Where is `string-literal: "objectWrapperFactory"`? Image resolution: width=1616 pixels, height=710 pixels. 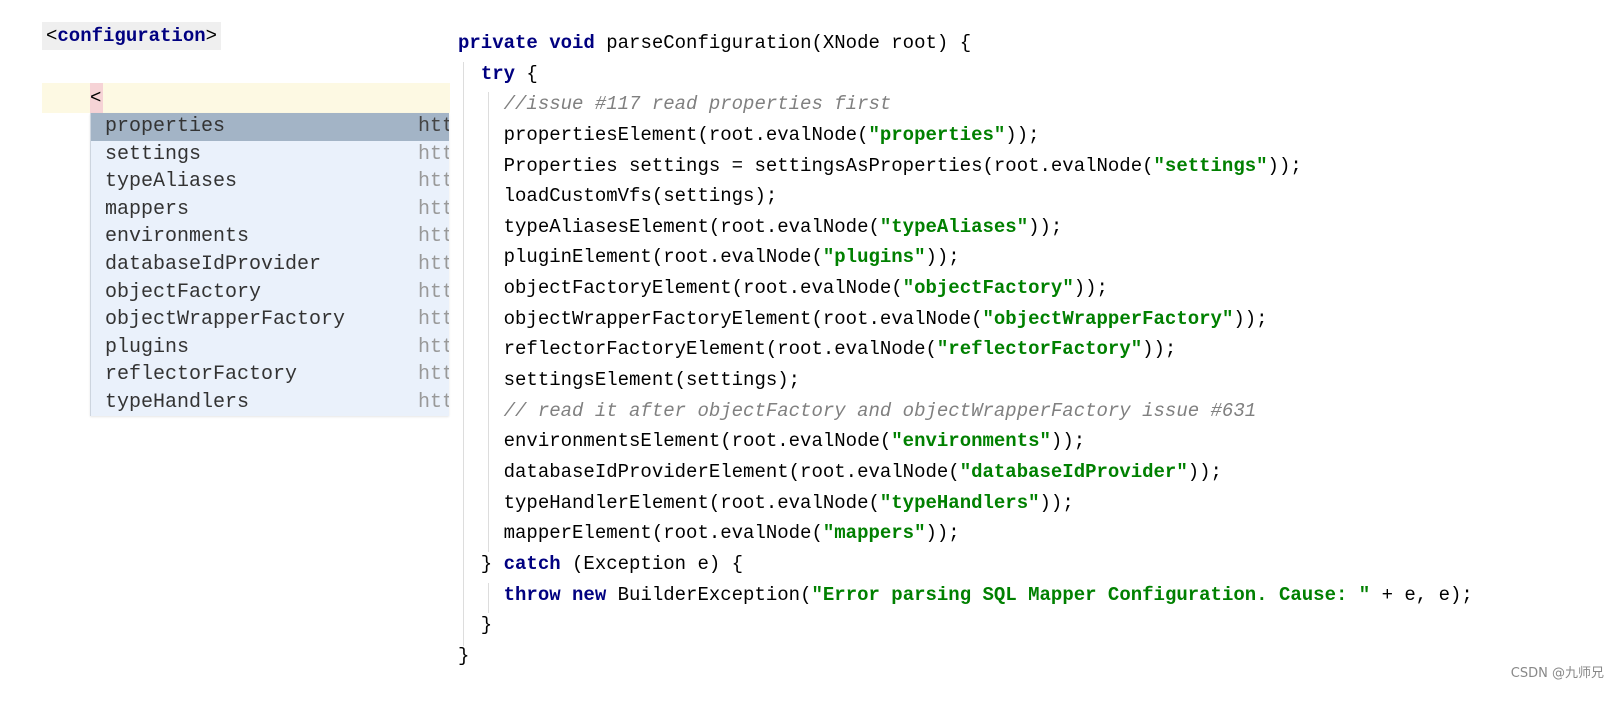 string-literal: "objectWrapperFactory" is located at coordinates (1108, 318).